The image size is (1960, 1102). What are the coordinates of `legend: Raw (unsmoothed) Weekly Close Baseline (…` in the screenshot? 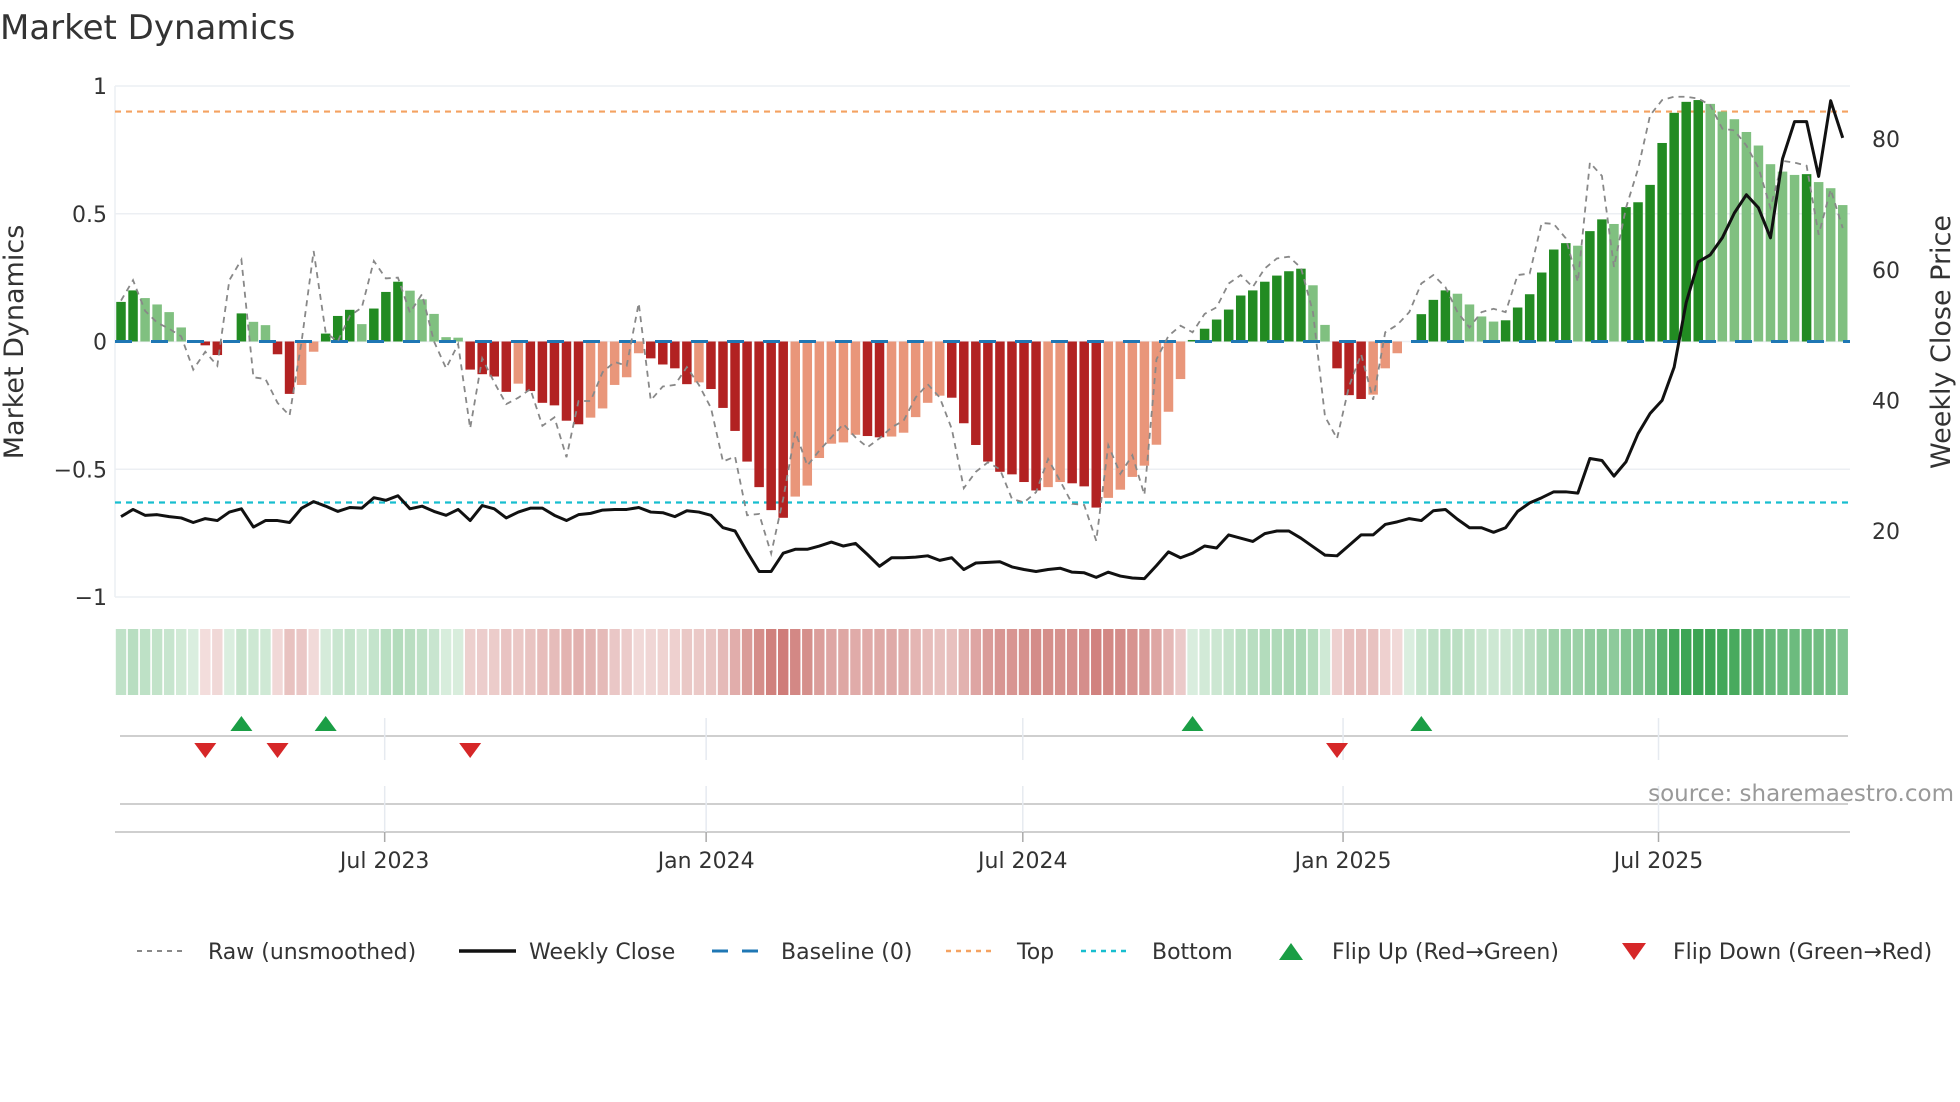 It's located at (1034, 952).